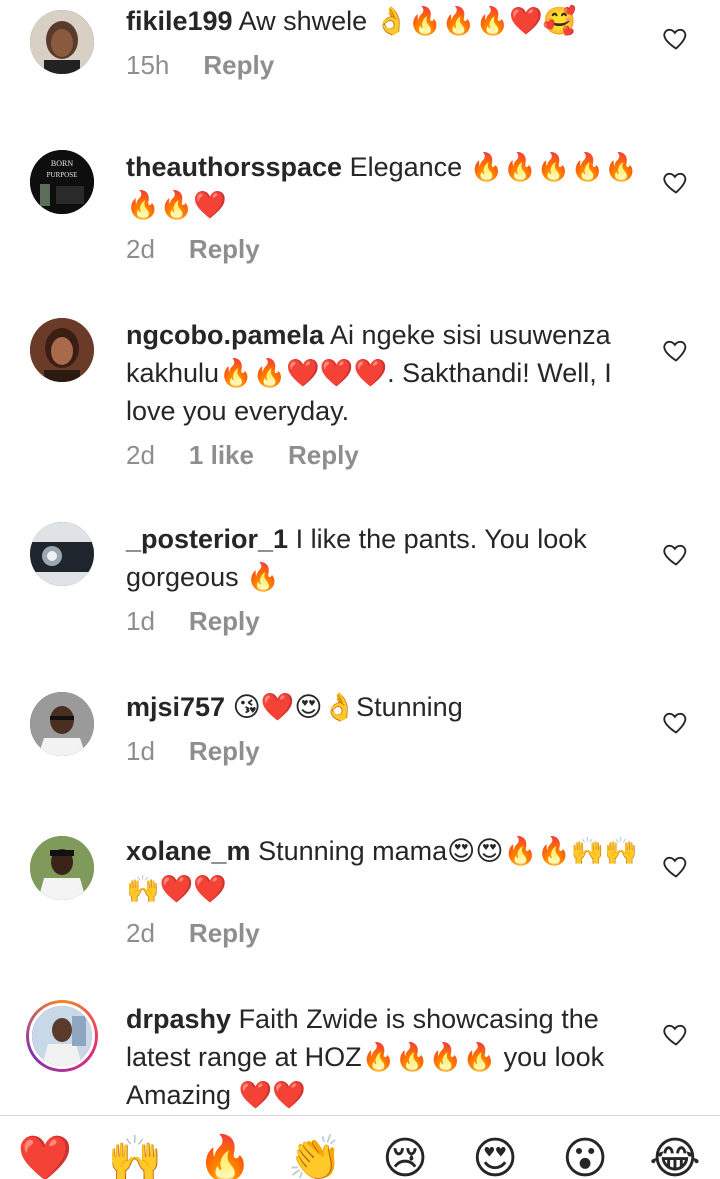 This screenshot has width=720, height=1179. I want to click on comment-message: 😘❤️😍👌Stunning, so click(347, 707).